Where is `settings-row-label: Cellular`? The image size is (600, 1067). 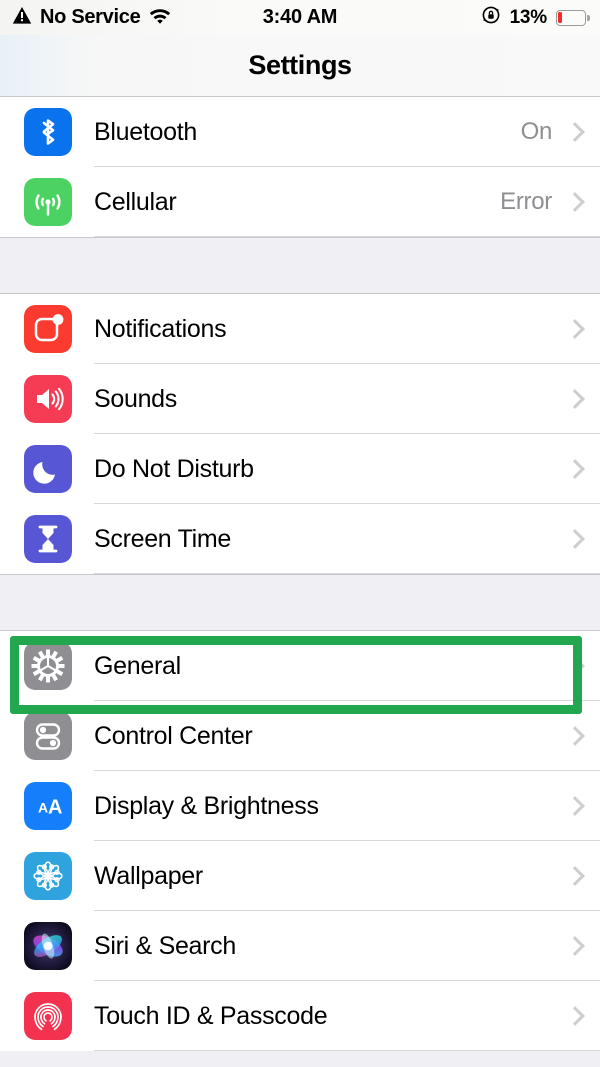
settings-row-label: Cellular is located at coordinates (135, 201).